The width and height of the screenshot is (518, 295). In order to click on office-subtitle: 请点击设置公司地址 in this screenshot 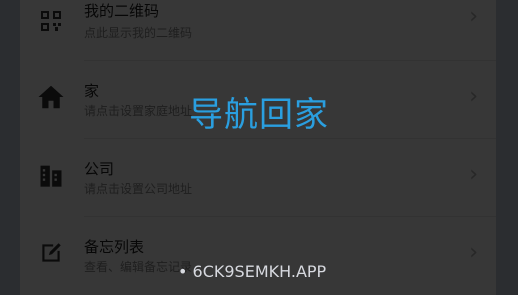, I will do `click(138, 189)`.